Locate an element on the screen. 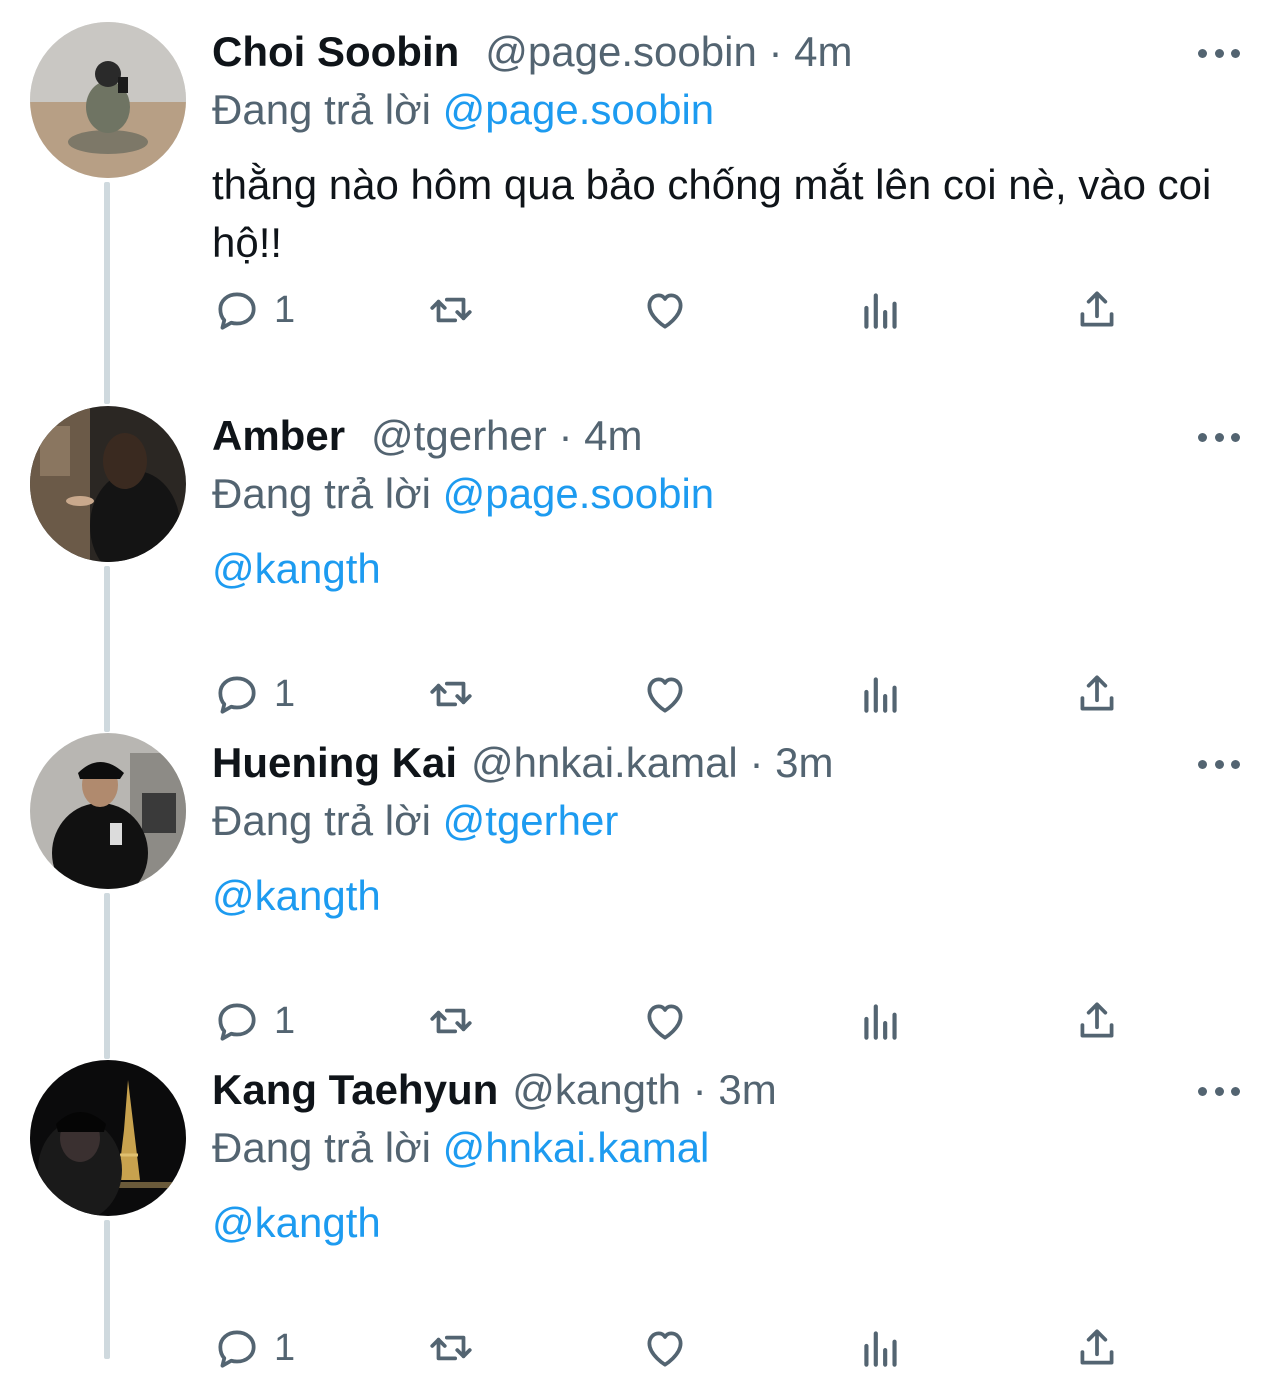 The width and height of the screenshot is (1284, 1376). display-name: Amber is located at coordinates (278, 435).